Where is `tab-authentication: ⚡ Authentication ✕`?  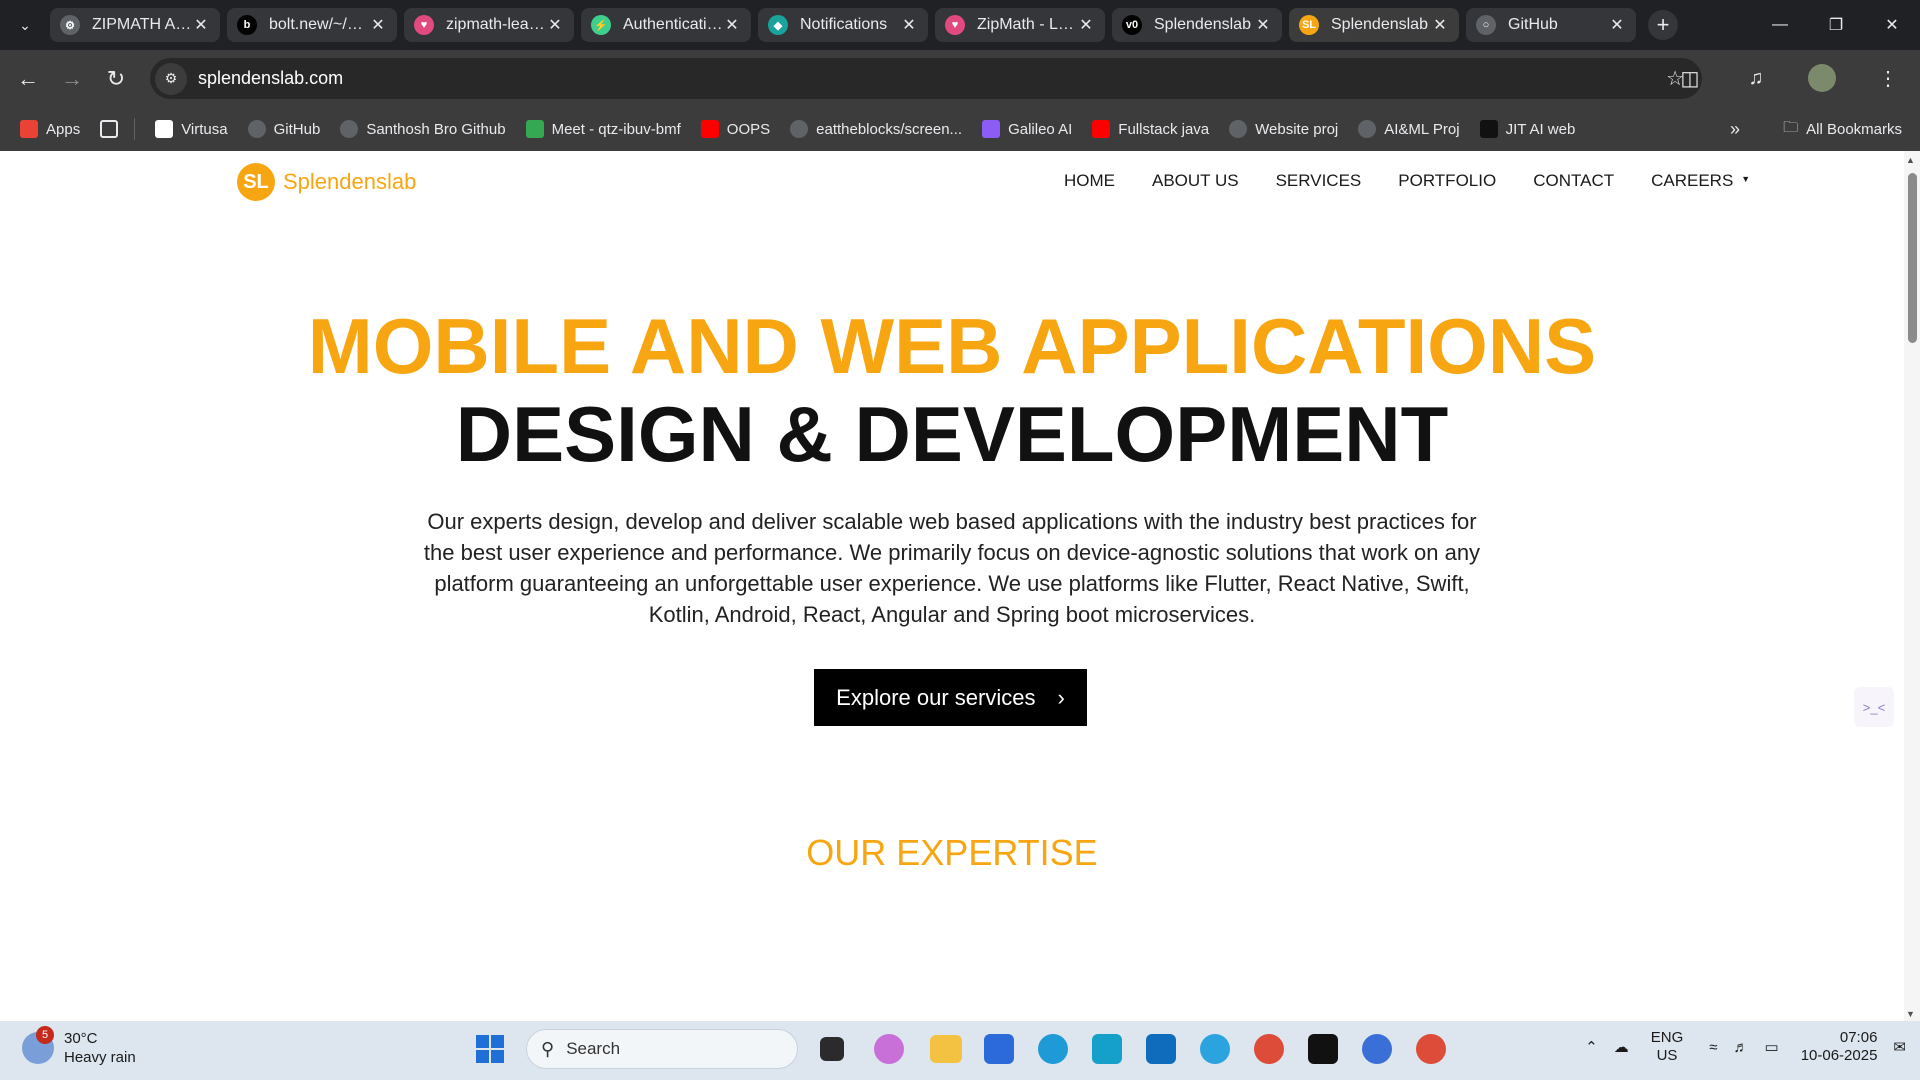
tab-authentication: ⚡ Authentication ✕ is located at coordinates (666, 25).